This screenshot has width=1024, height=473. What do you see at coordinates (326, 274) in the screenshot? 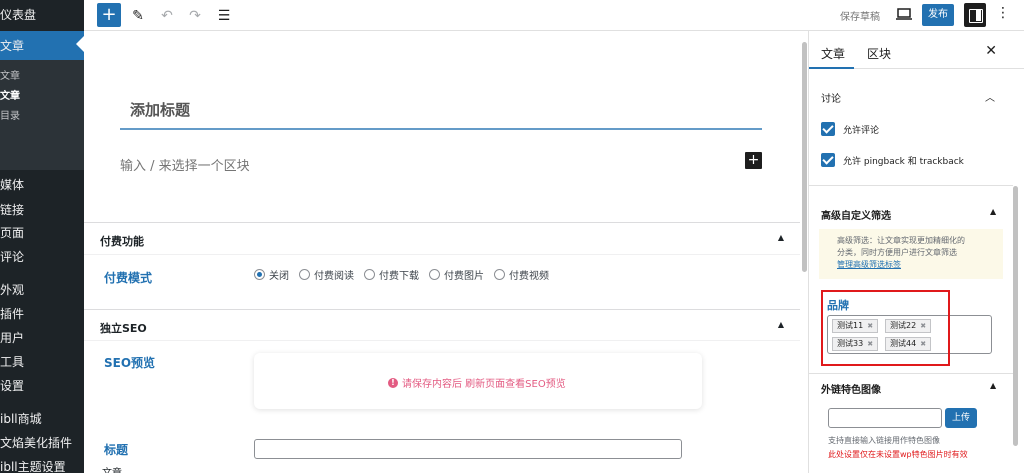
I see `radio-paid-read: 付费阅读` at bounding box center [326, 274].